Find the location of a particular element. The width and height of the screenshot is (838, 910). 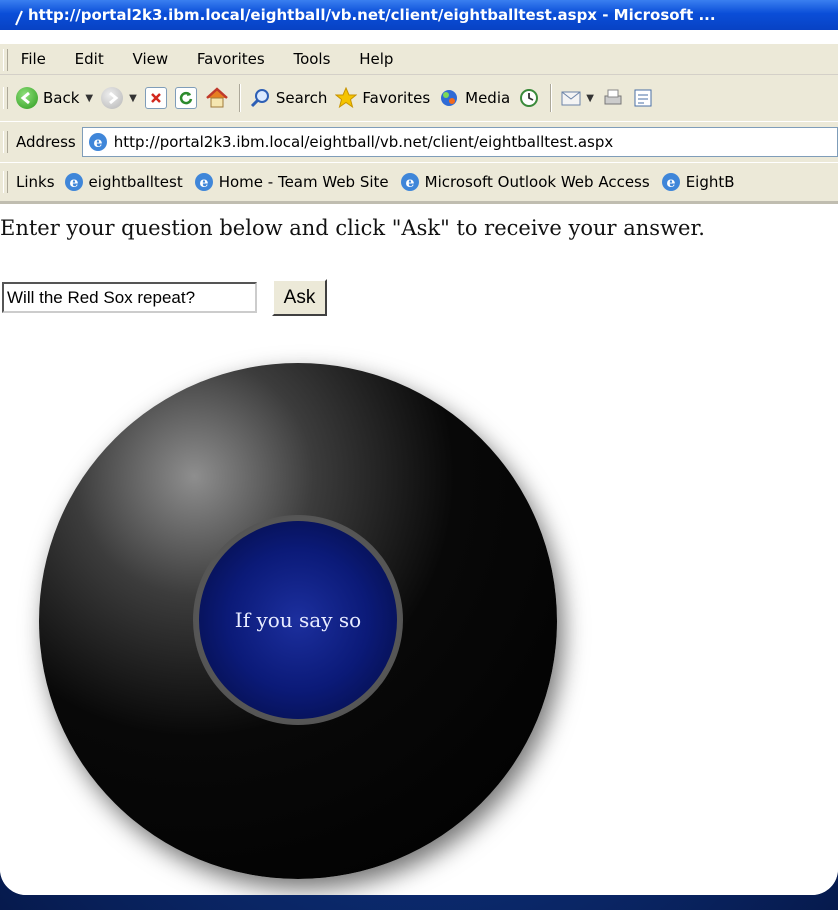

mail-button: ▼ is located at coordinates (577, 98).